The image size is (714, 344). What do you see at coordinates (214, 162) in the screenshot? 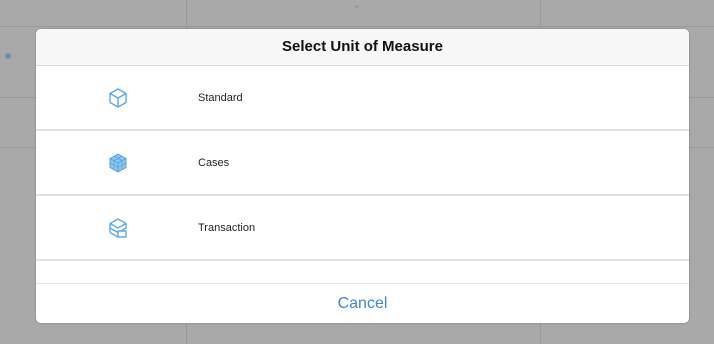
I see `option-label: Cases` at bounding box center [214, 162].